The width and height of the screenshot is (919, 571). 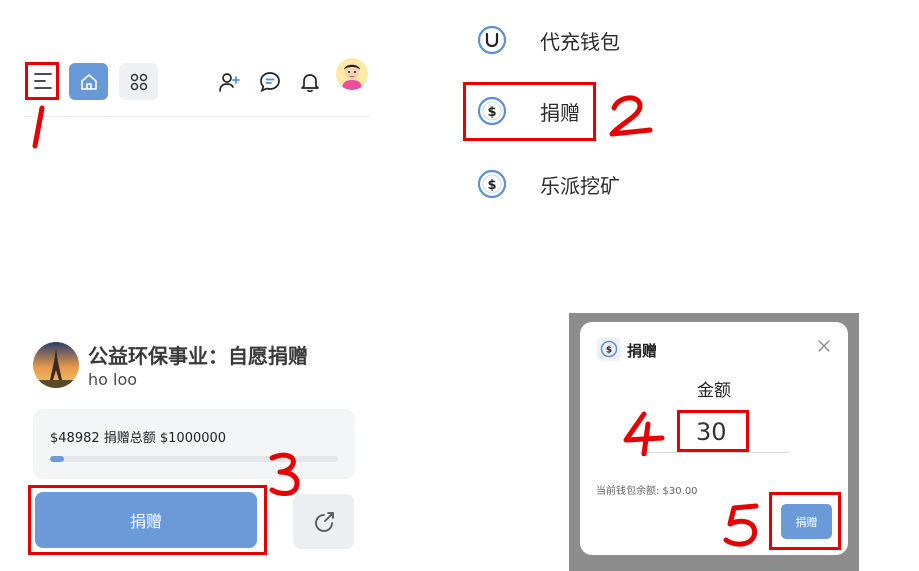 I want to click on chat-button, so click(x=270, y=82).